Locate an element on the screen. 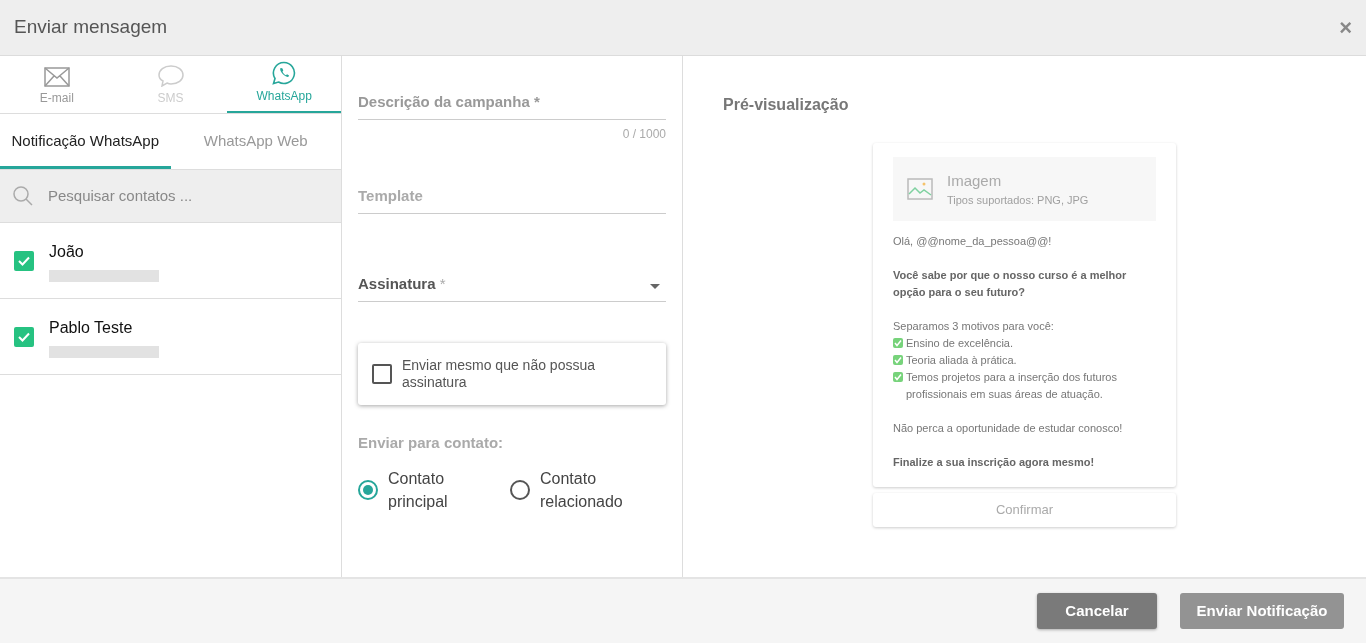 This screenshot has height=643, width=1366. checkbox-label: Enviar mesmo que não possua assinatura is located at coordinates (499, 374).